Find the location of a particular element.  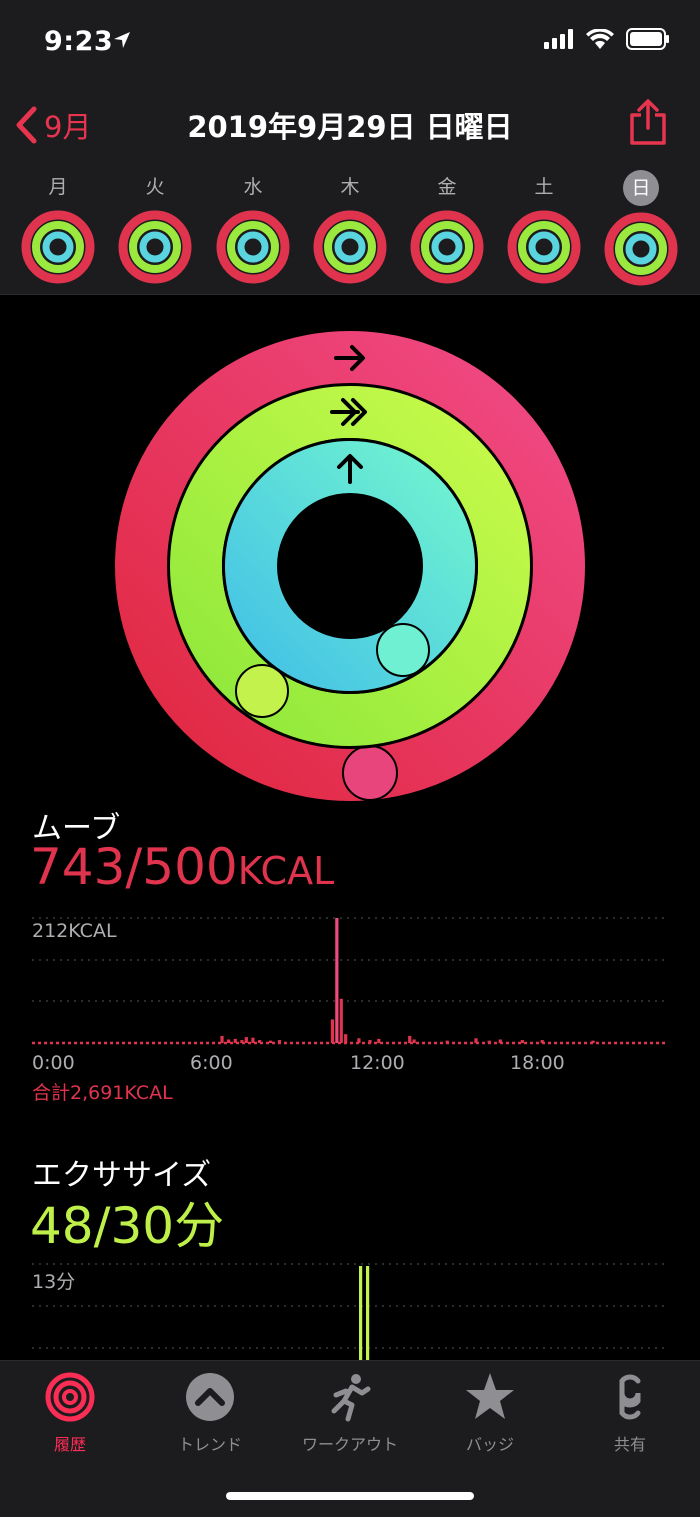

history-rings-icon is located at coordinates (70, 1397).